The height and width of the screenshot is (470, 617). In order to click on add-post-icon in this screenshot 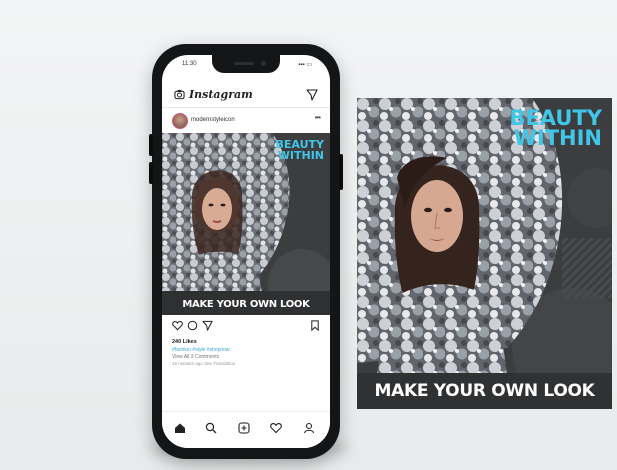, I will do `click(244, 428)`.